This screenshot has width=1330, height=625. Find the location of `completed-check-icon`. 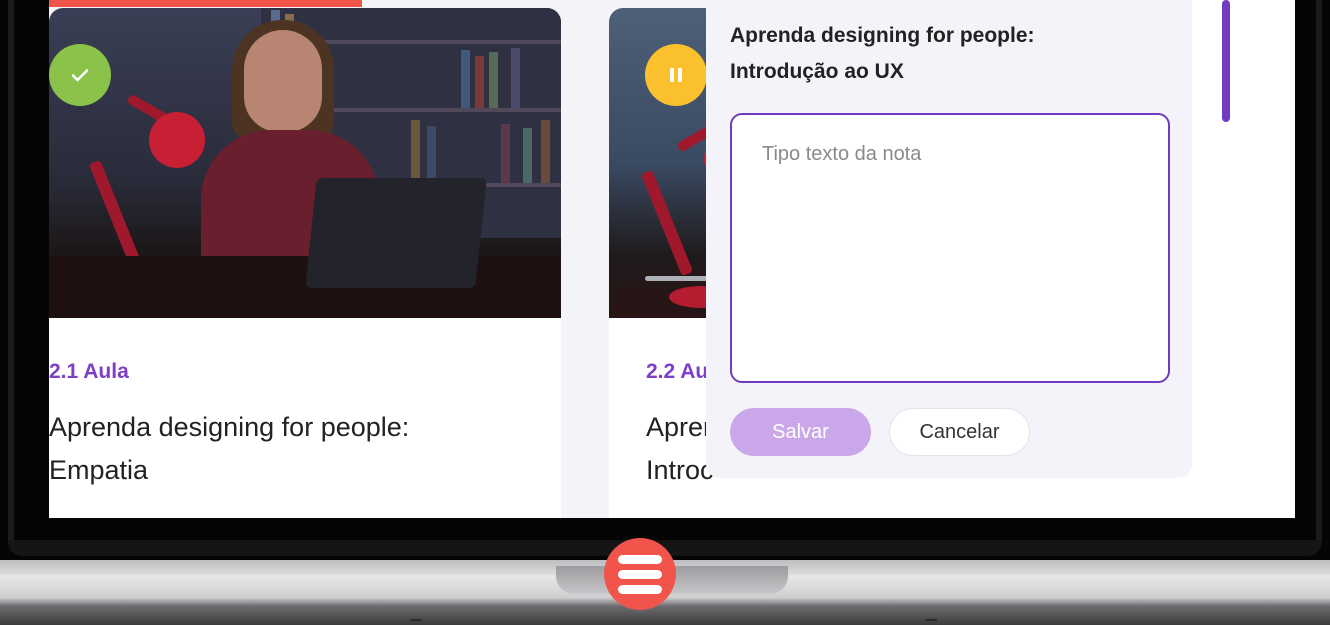

completed-check-icon is located at coordinates (80, 75).